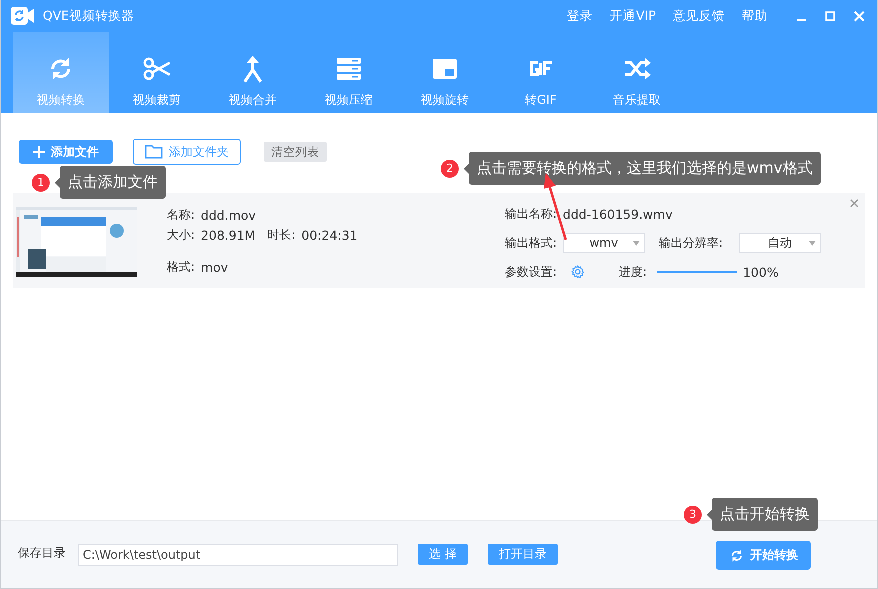  I want to click on save-dir-label: 保存目录, so click(42, 553).